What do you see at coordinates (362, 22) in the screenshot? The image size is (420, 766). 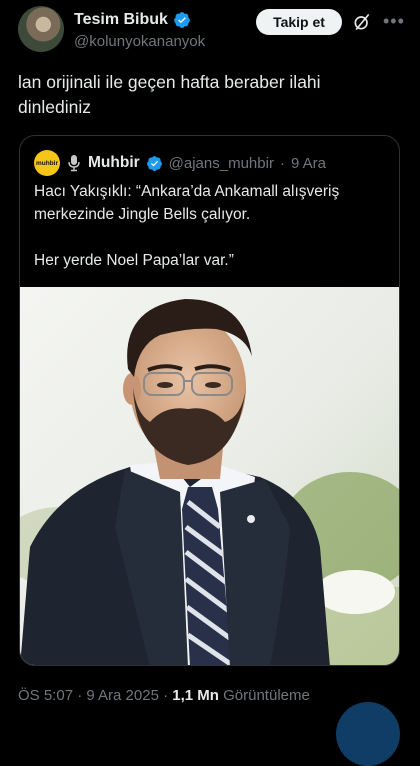 I see `grok-icon` at bounding box center [362, 22].